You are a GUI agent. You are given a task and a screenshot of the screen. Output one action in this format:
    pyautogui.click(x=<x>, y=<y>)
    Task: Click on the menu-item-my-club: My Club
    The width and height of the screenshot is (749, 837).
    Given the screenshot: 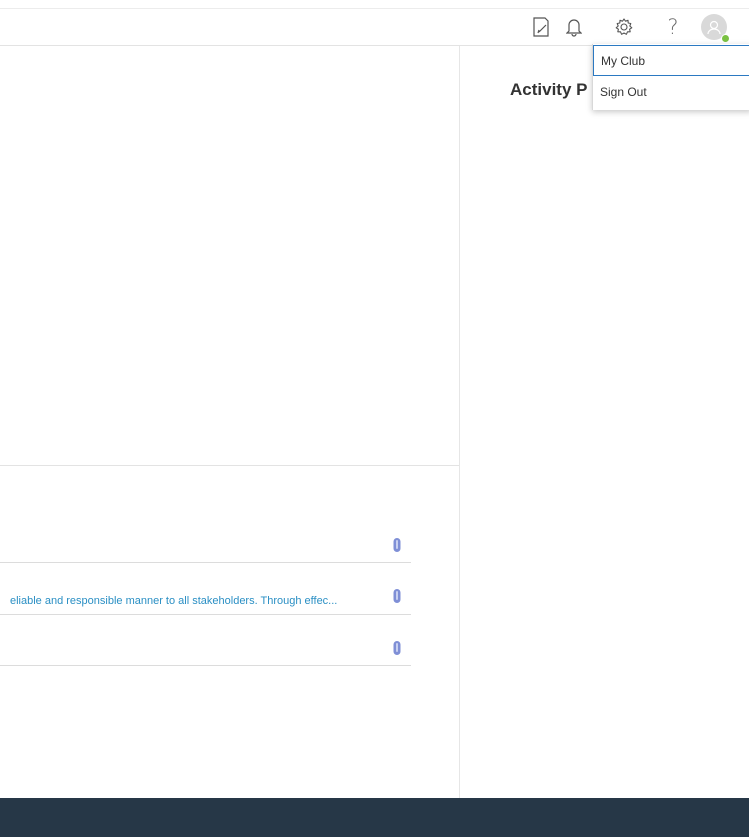 What is the action you would take?
    pyautogui.click(x=671, y=60)
    